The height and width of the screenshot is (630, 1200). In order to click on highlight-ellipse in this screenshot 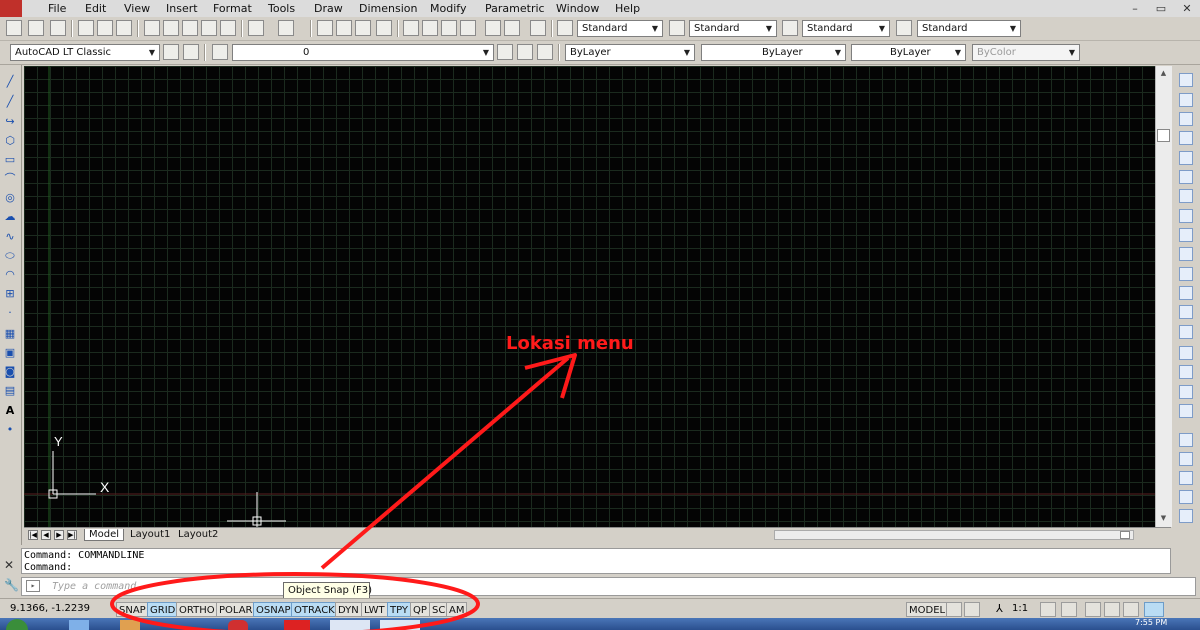, I will do `click(295, 601)`.